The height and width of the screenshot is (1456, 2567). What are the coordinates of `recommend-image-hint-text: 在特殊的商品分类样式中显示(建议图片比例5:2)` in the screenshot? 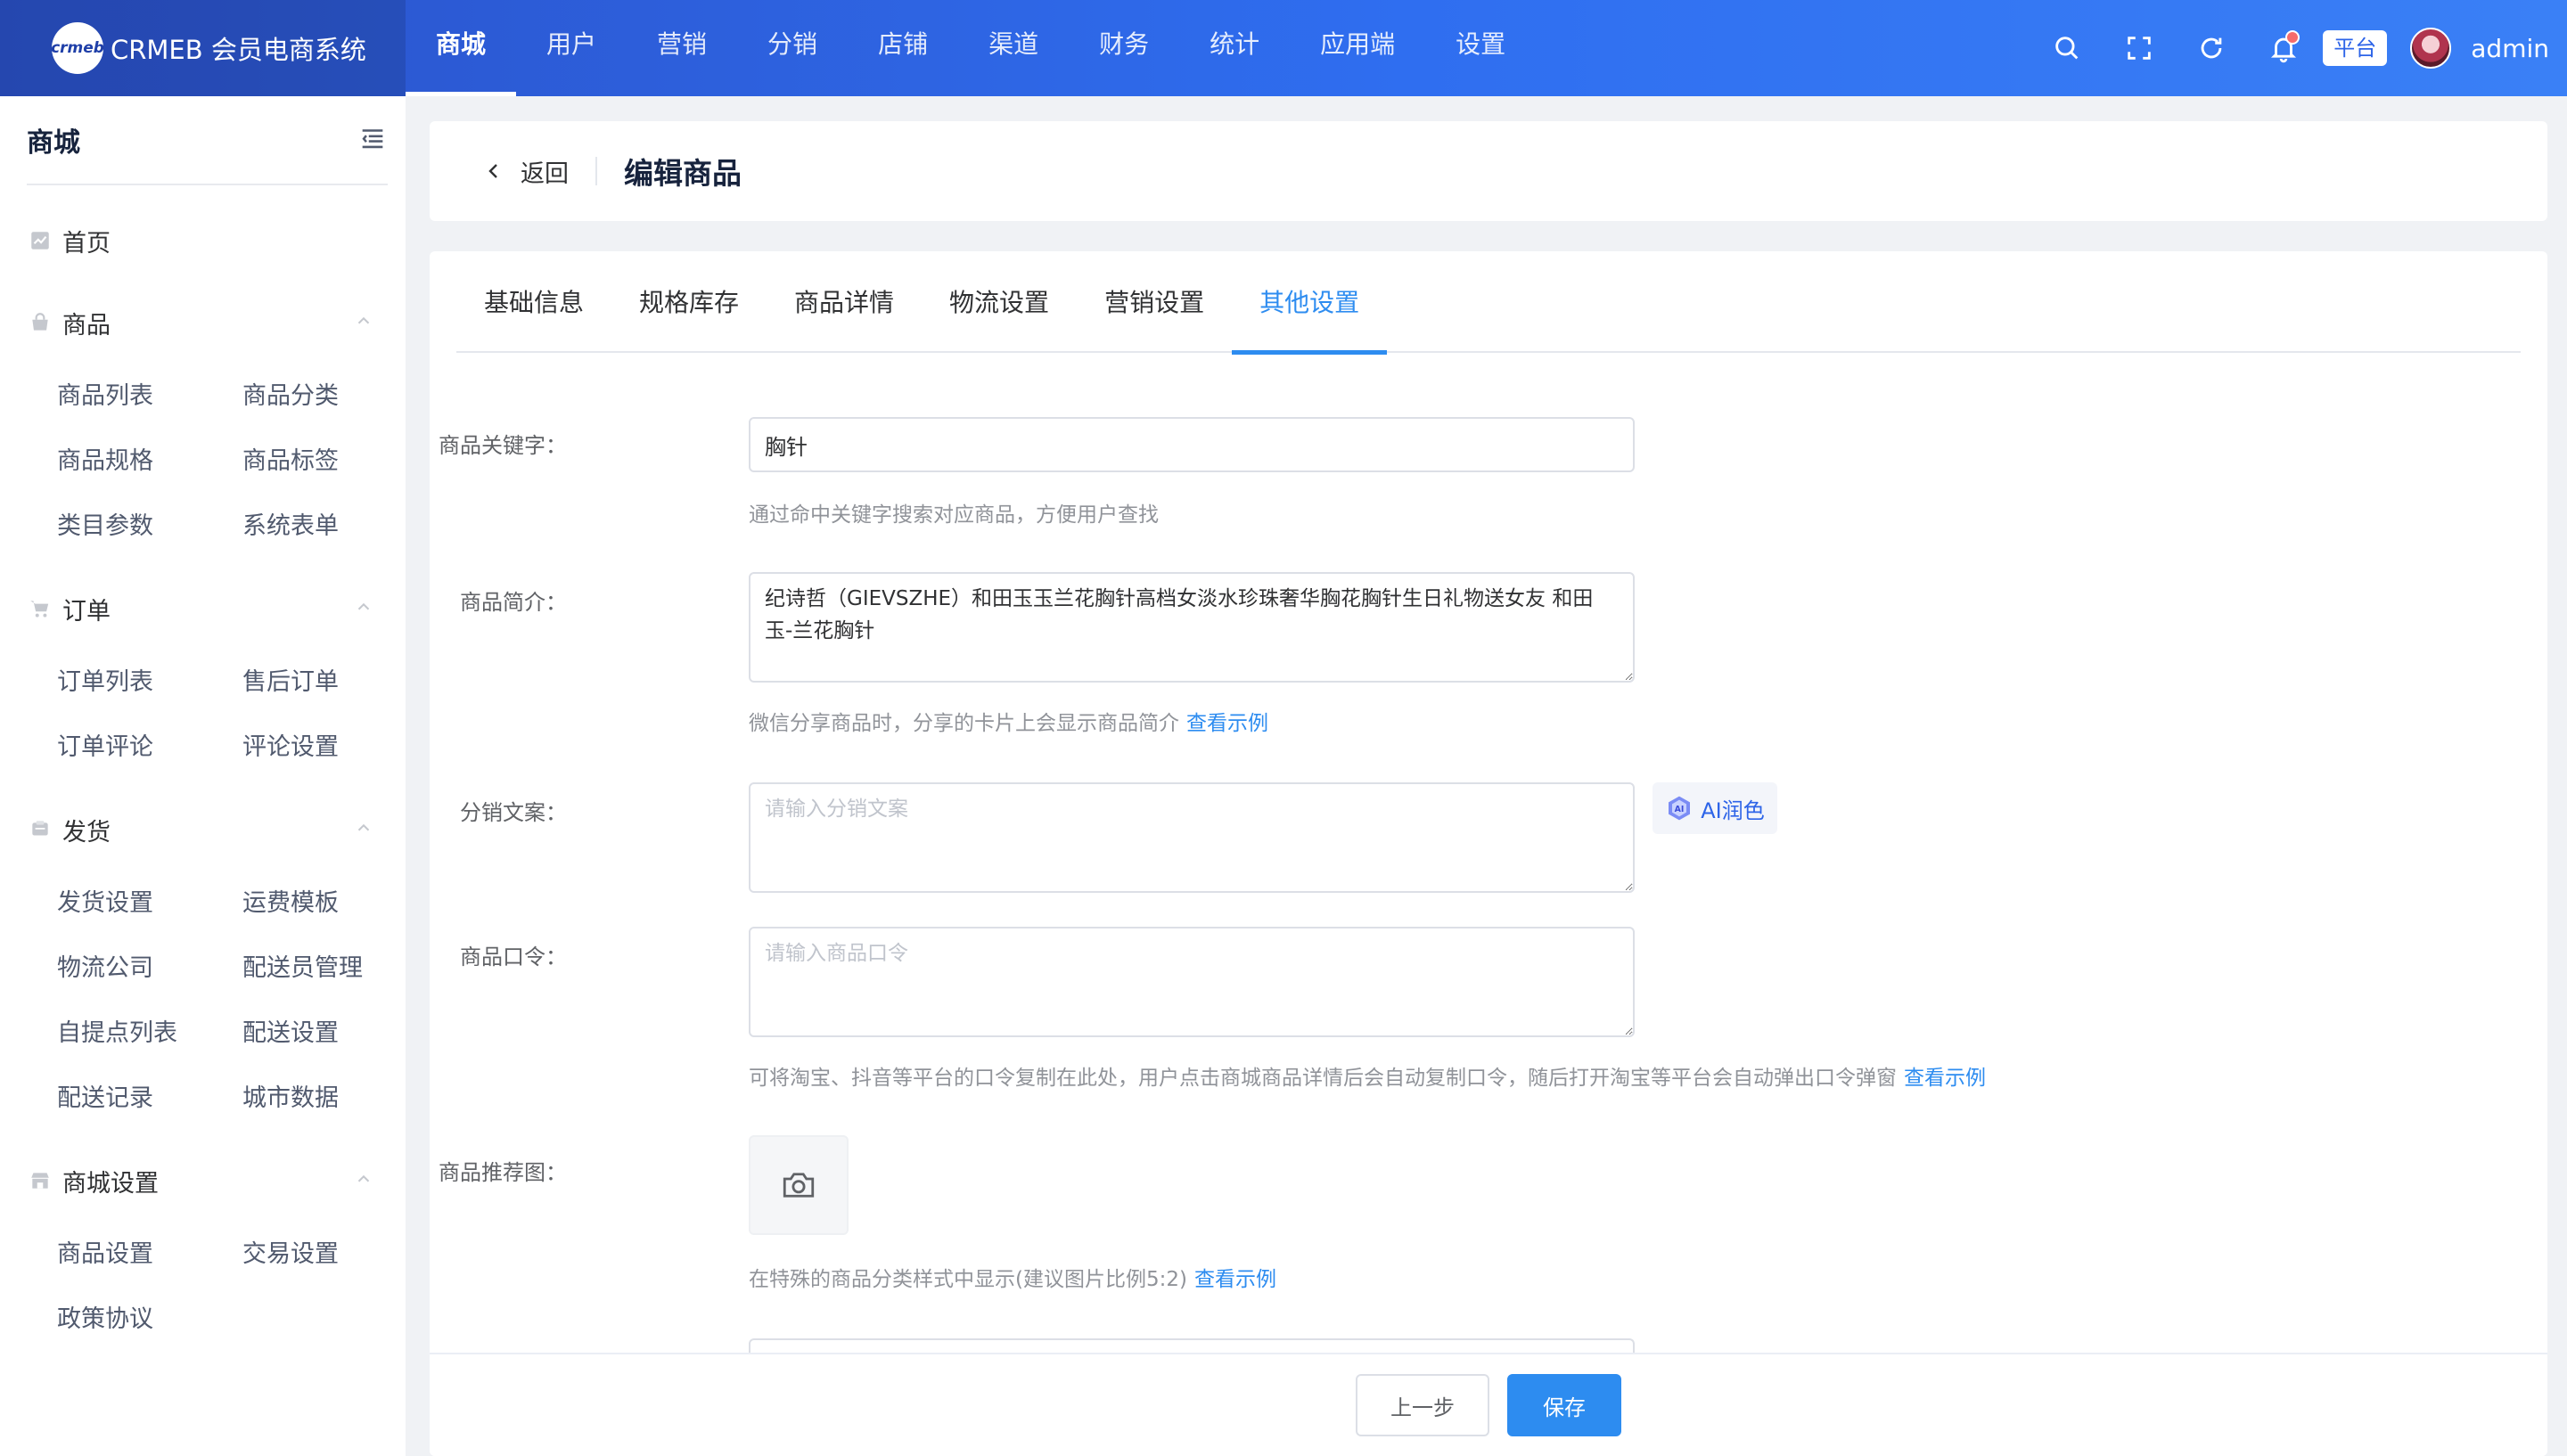 It's located at (968, 1279).